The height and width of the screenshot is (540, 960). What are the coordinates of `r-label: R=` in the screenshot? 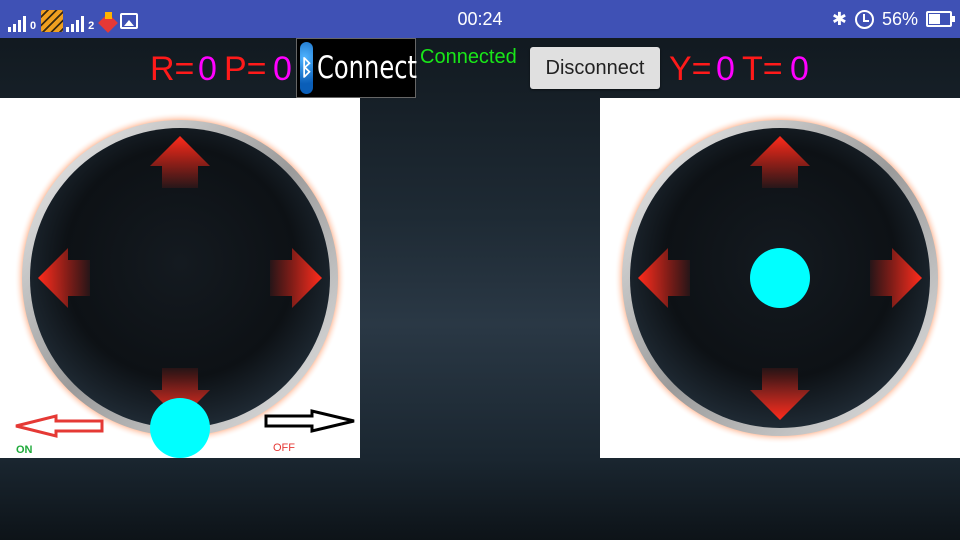 It's located at (172, 69).